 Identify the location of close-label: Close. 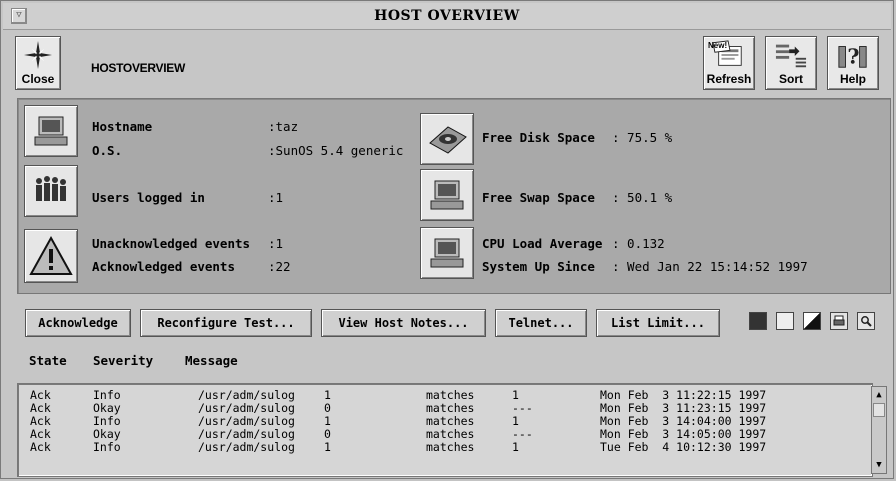
(38, 79).